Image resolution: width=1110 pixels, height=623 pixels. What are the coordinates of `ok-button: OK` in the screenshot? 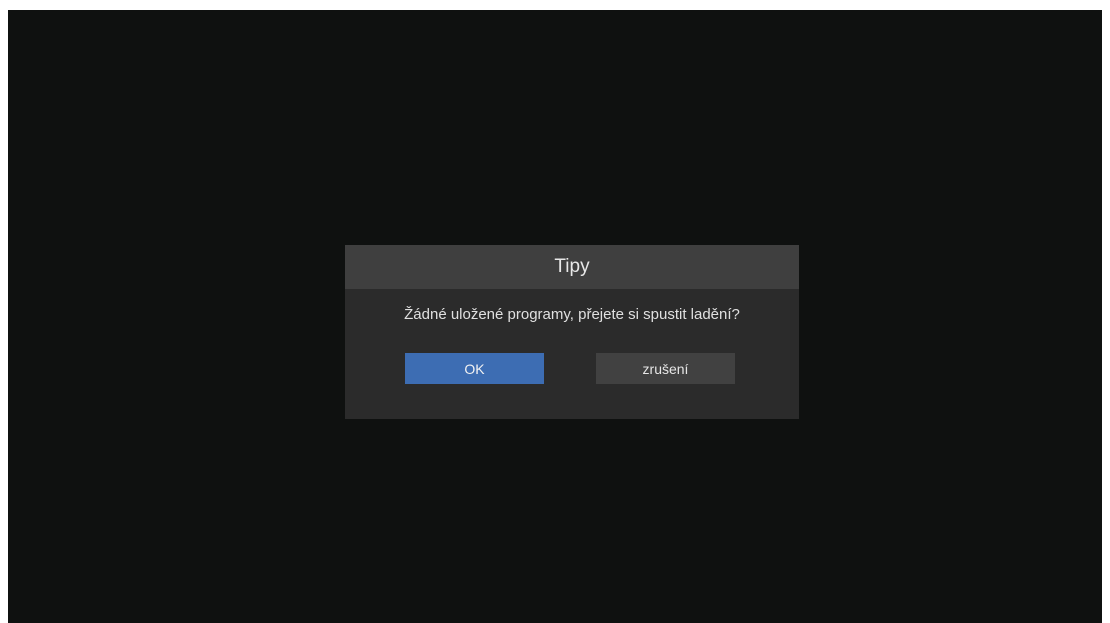 It's located at (474, 368).